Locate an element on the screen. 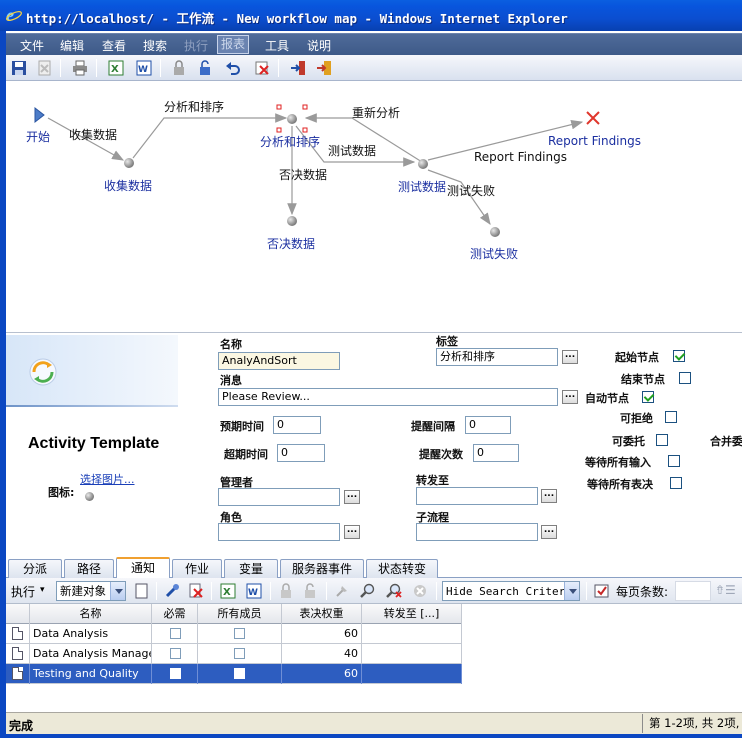 The image size is (742, 738). menu-edit: 编辑 is located at coordinates (72, 45).